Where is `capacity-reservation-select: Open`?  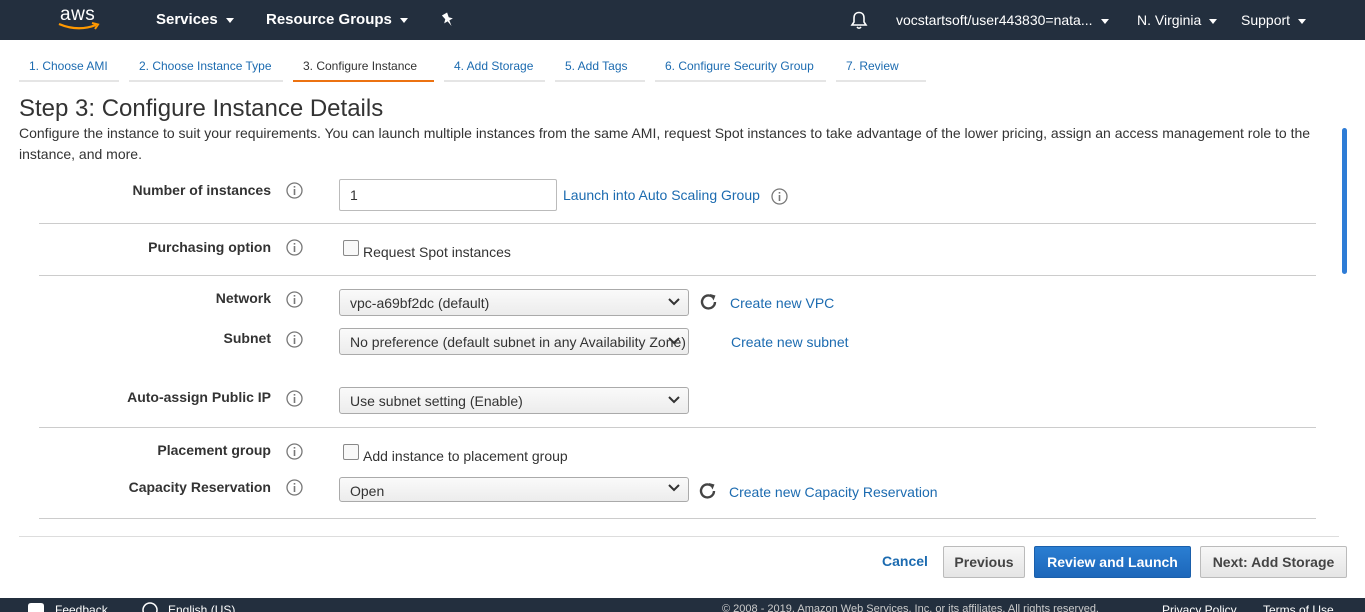
capacity-reservation-select: Open is located at coordinates (514, 489).